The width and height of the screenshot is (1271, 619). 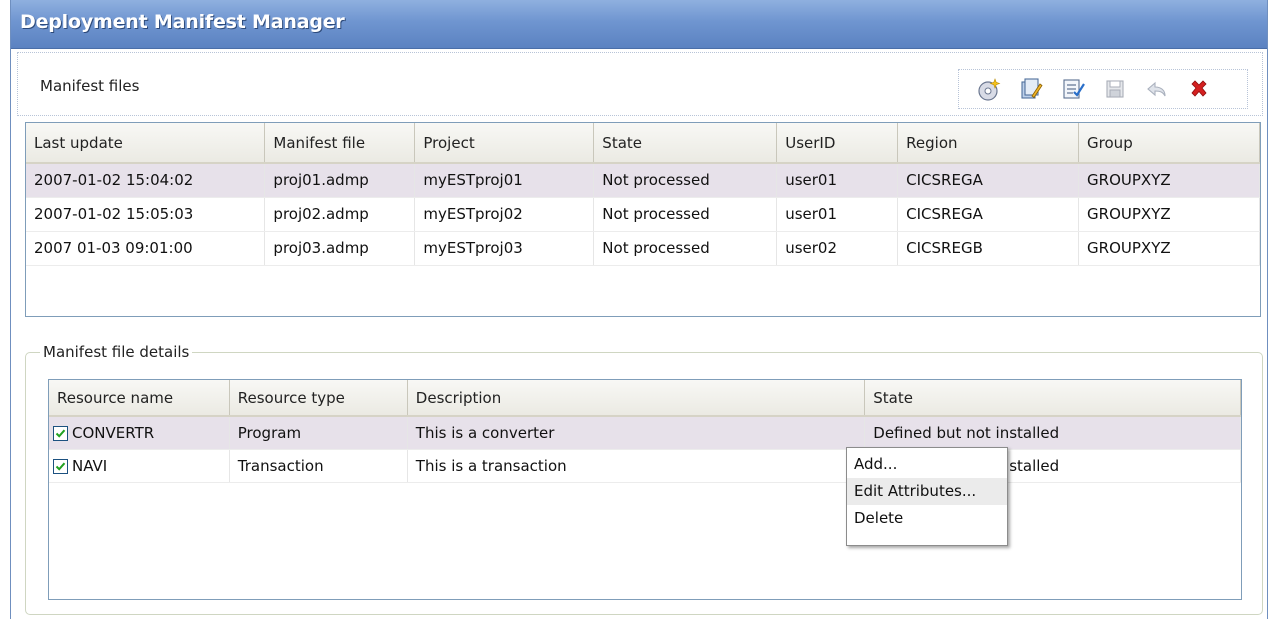 I want to click on toolbar-undo-button, so click(x=1157, y=89).